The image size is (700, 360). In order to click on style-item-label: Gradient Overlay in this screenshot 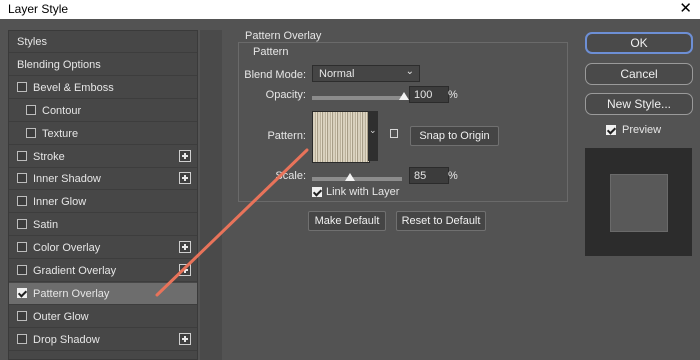, I will do `click(75, 271)`.